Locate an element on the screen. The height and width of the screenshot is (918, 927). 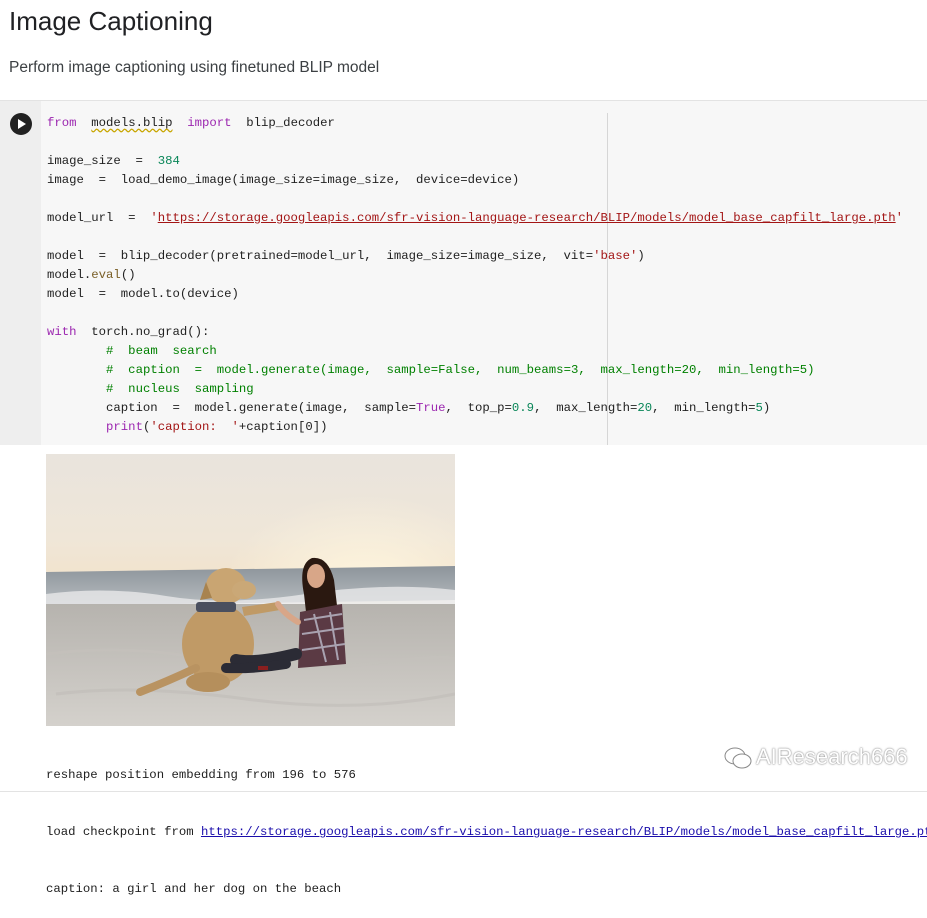
code-token: print is located at coordinates (124, 427).